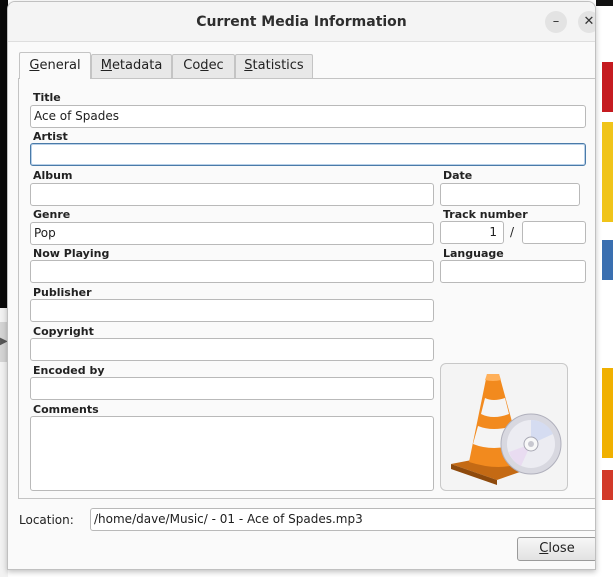 Image resolution: width=613 pixels, height=577 pixels. What do you see at coordinates (506, 429) in the screenshot?
I see `vlc-cone-disc-icon` at bounding box center [506, 429].